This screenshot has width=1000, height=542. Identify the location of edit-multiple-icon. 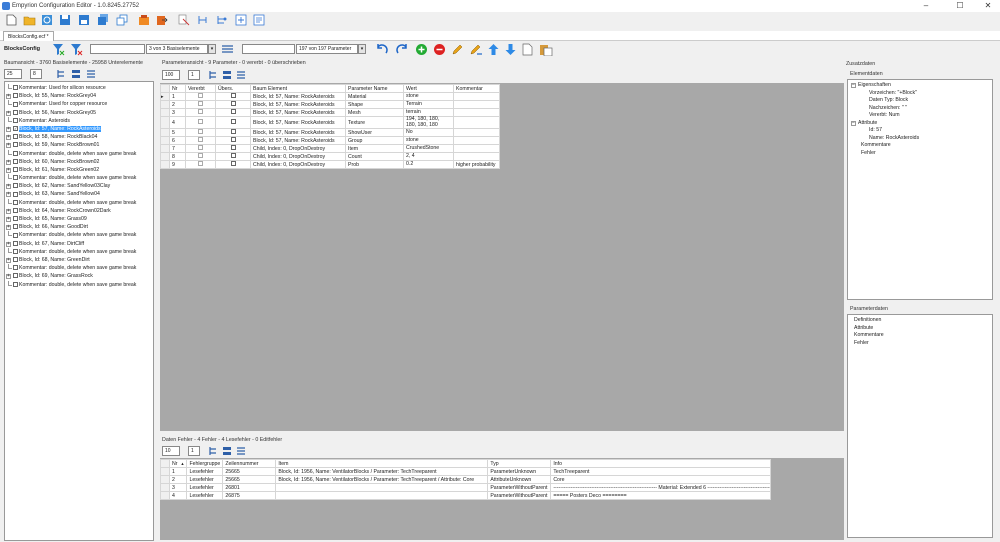
(476, 49).